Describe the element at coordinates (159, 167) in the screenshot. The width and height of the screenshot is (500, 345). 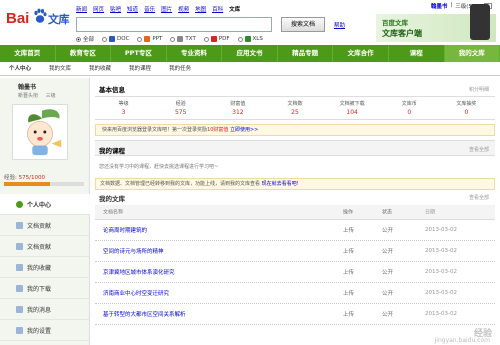
I see `courses-empty-text: 您还没有学习中的课程，赶快去挑选课程进行学习吧~` at that location.